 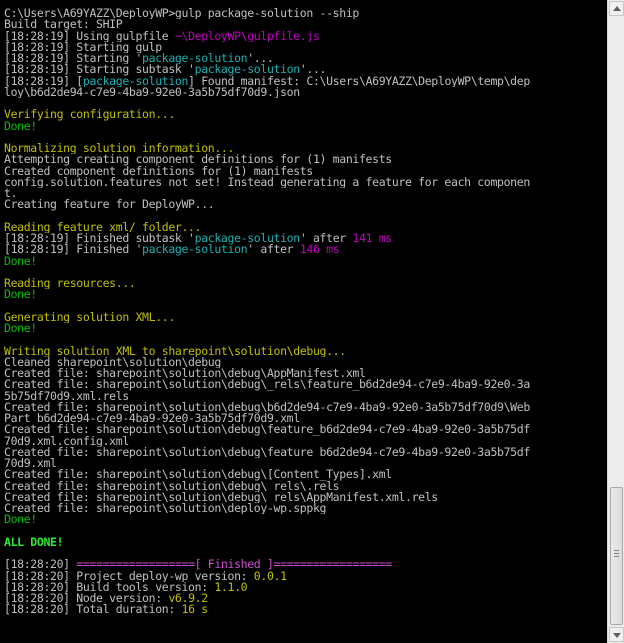 I want to click on console-text: v6.9.2, so click(x=188, y=599).